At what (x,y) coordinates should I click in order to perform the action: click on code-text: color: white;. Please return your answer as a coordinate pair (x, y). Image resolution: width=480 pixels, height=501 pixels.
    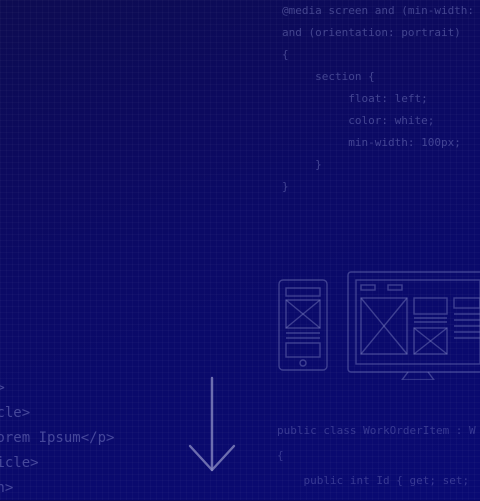
    Looking at the image, I should click on (391, 120).